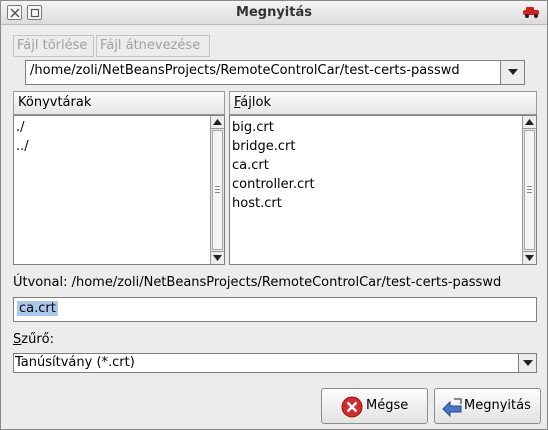 The image size is (548, 430). I want to click on rename-file-label: Fájl átnevezése, so click(150, 45).